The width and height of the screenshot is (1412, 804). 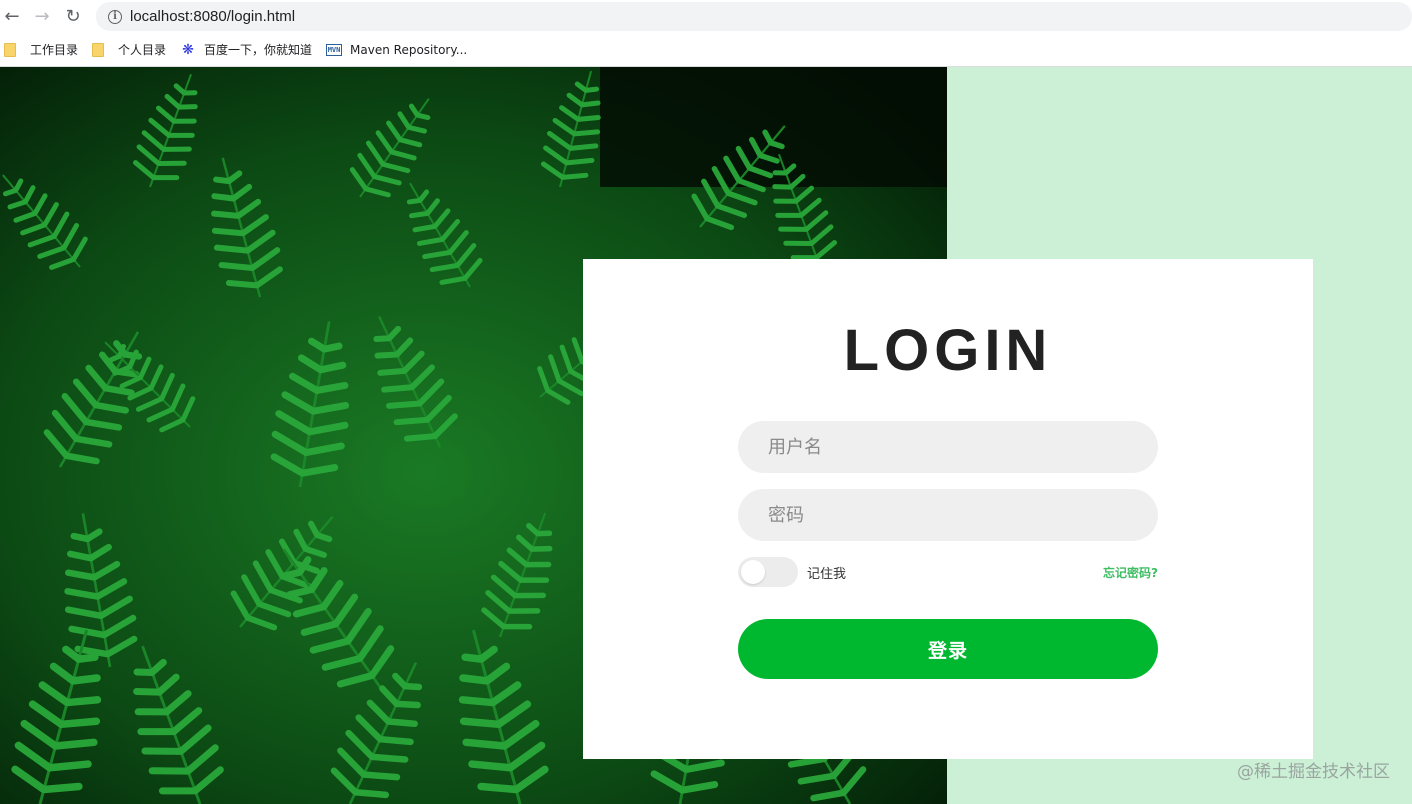 I want to click on remember-me-label: 记住我, so click(x=827, y=574).